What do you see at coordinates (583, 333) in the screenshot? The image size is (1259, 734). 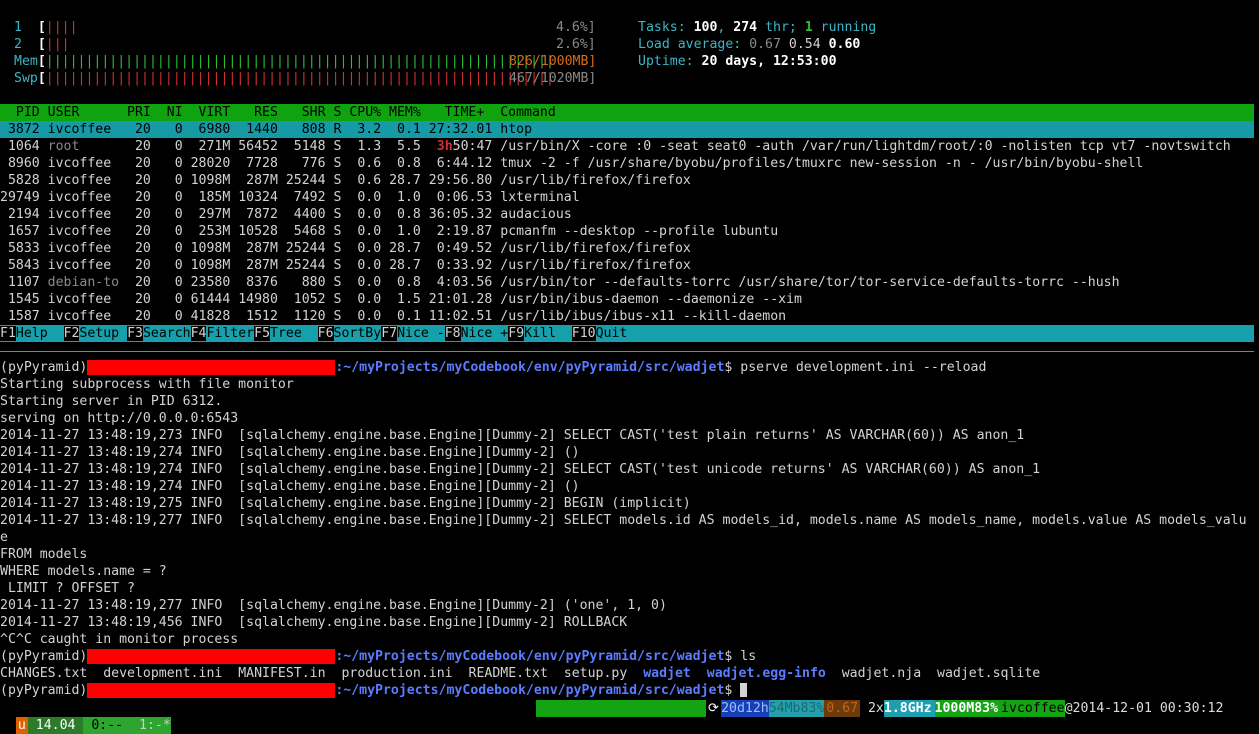 I see `fkey-f10: F10` at bounding box center [583, 333].